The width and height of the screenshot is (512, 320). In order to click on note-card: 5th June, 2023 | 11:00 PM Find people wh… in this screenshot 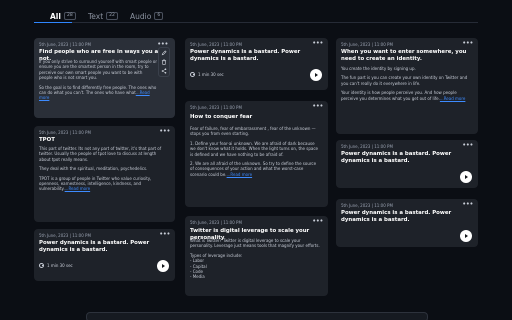, I will do `click(104, 78)`.